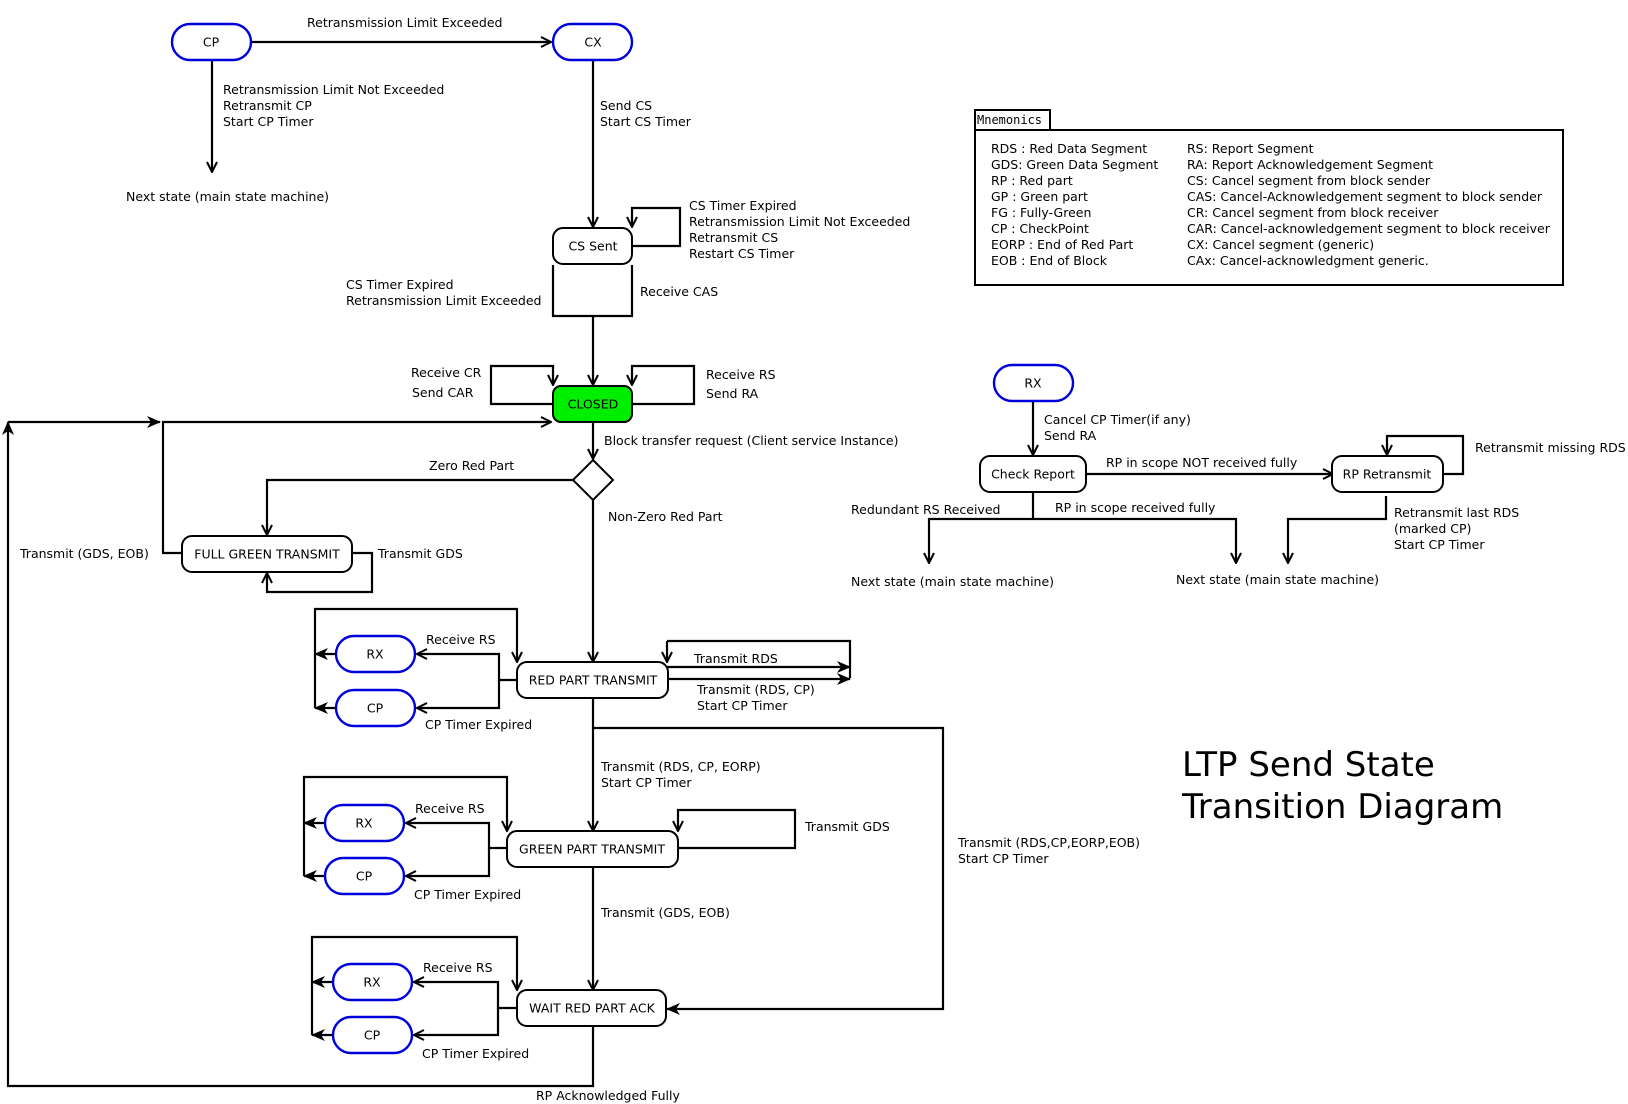 This screenshot has width=1628, height=1104. Describe the element at coordinates (1308, 260) in the screenshot. I see `mnemonic-entry: CAx: Cancel-acknowledgment generic.` at that location.